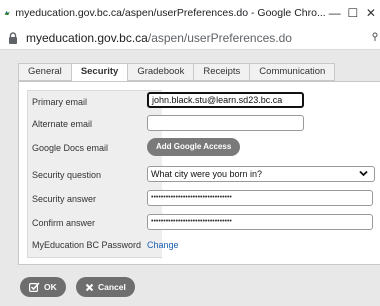 The image size is (380, 306). I want to click on maximize-button: ☐, so click(353, 13).